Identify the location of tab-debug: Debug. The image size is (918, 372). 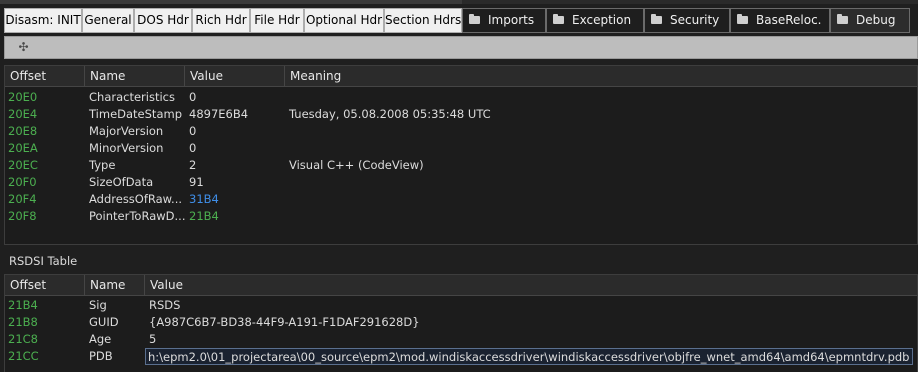
(870, 20).